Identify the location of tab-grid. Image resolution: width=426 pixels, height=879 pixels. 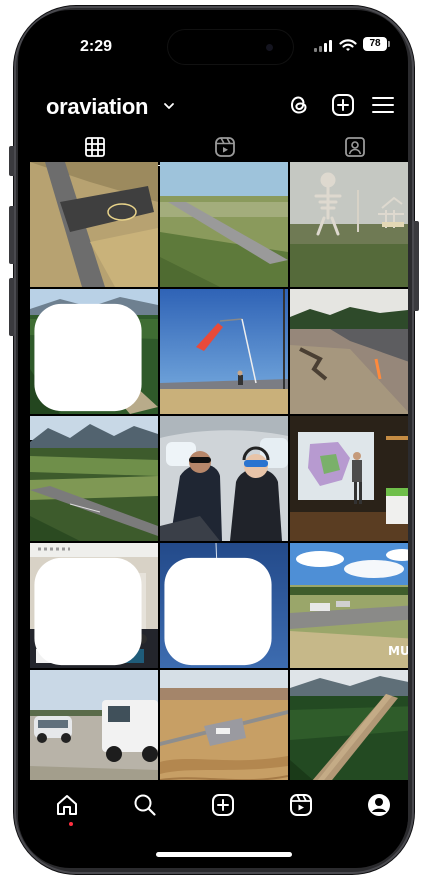
(95, 147).